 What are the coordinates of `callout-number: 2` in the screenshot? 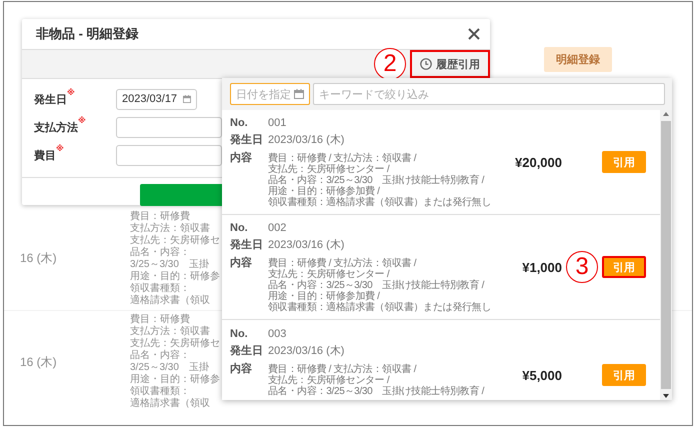 It's located at (390, 64).